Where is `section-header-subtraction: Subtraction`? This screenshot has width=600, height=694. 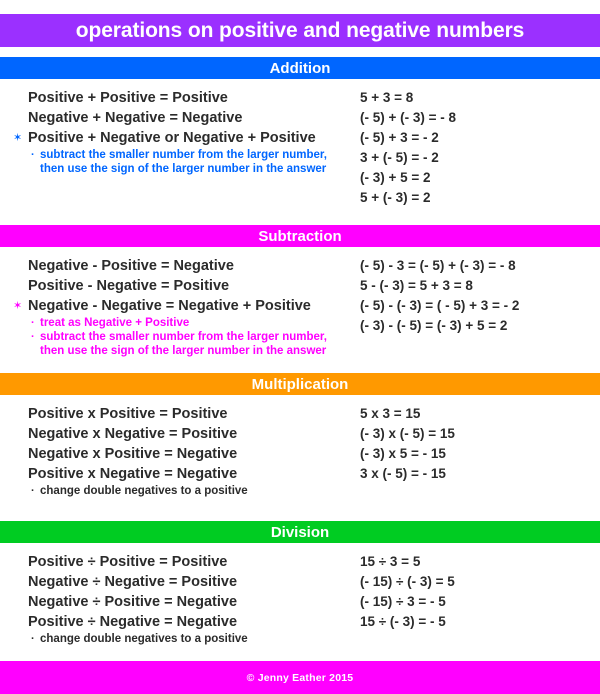 section-header-subtraction: Subtraction is located at coordinates (300, 236).